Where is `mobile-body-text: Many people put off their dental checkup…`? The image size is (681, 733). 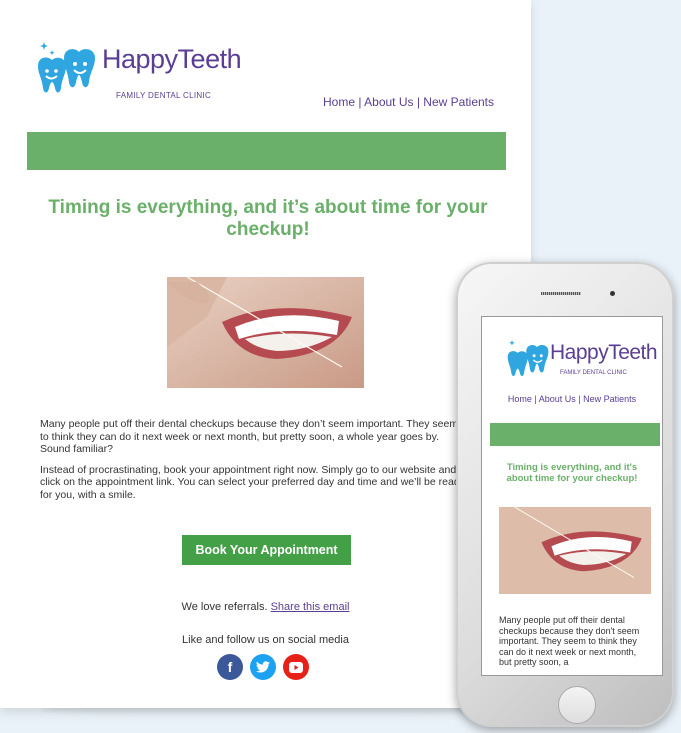 mobile-body-text: Many people put off their dental checkup… is located at coordinates (569, 641).